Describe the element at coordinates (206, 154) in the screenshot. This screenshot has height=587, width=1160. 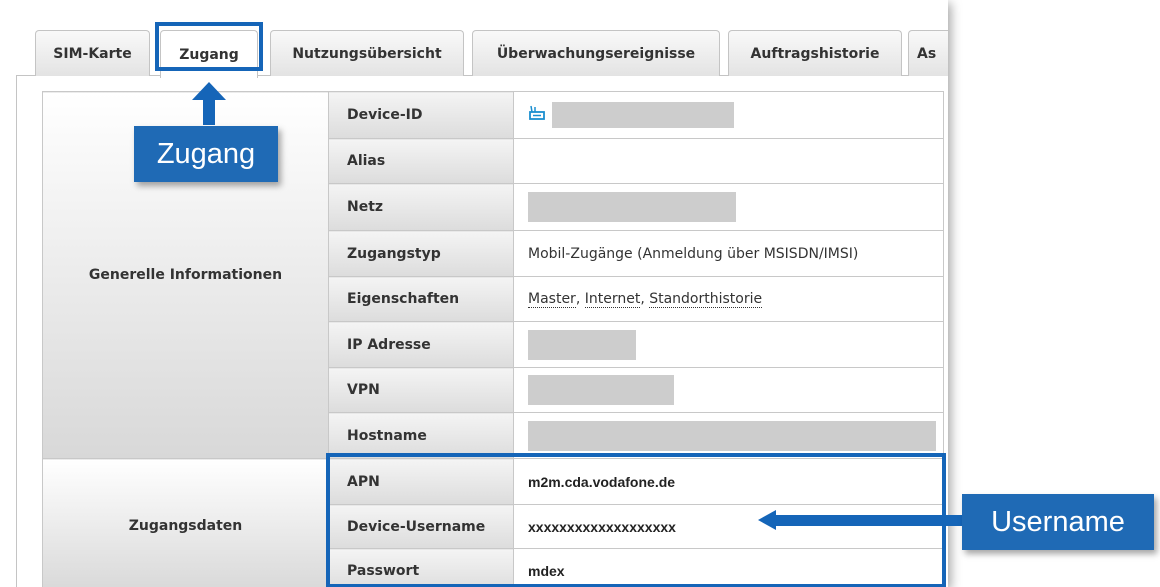
I see `zugang-callout: Zugang` at that location.